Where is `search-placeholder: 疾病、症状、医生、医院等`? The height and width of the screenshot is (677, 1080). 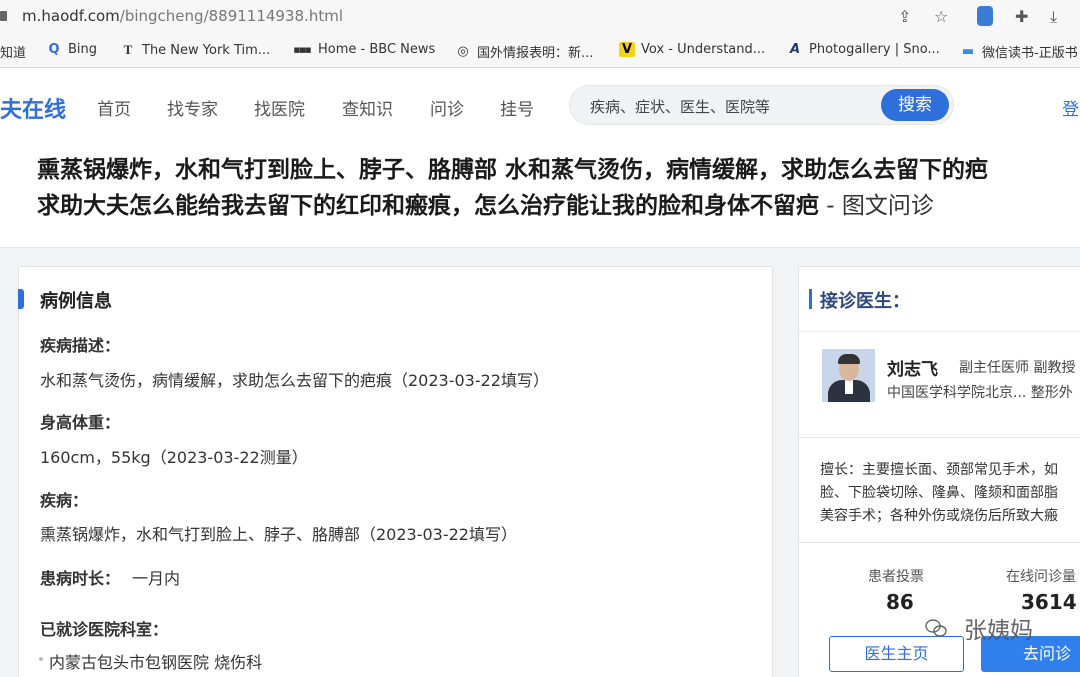 search-placeholder: 疾病、症状、医生、医院等 is located at coordinates (680, 107).